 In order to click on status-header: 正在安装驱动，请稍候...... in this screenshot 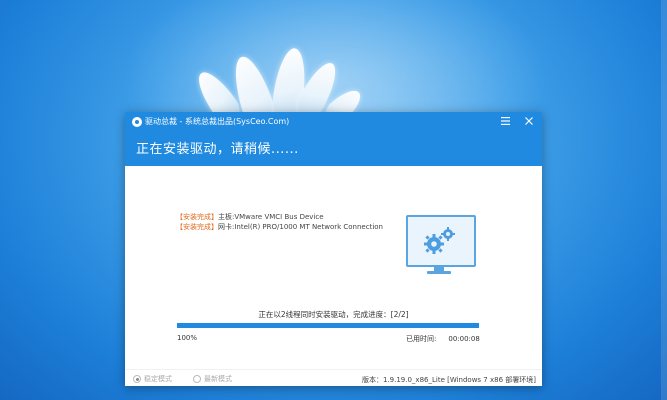, I will do `click(333, 149)`.